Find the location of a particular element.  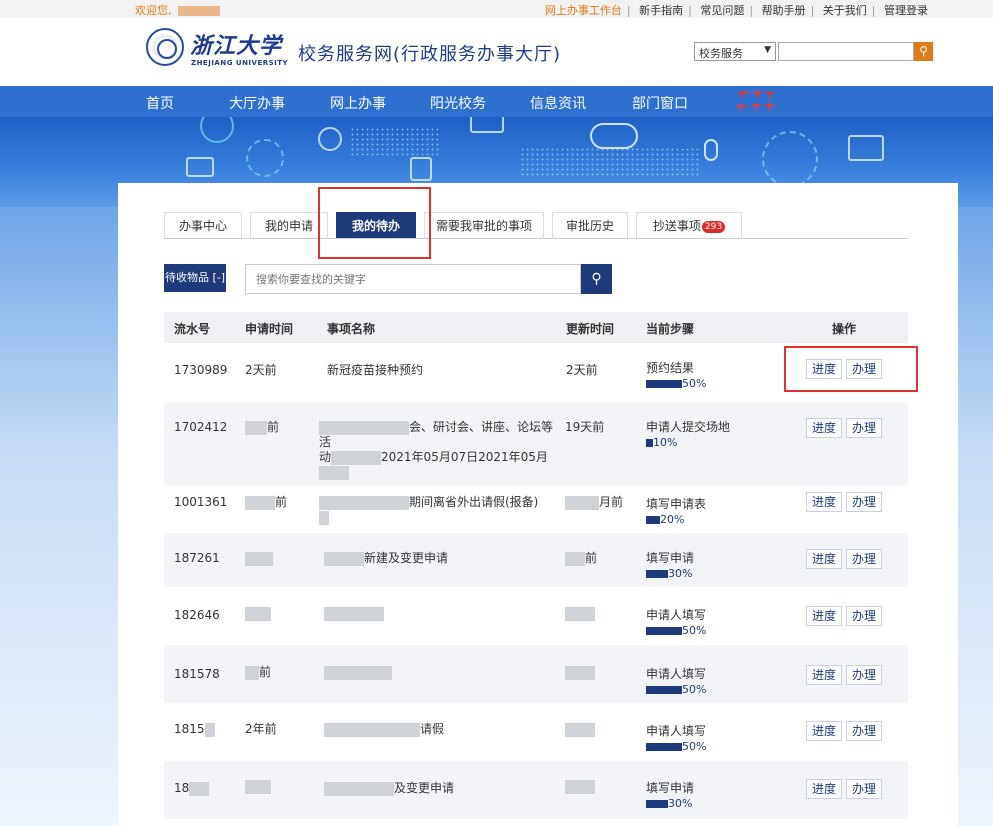

logo-text: 浙江大学 is located at coordinates (236, 44).